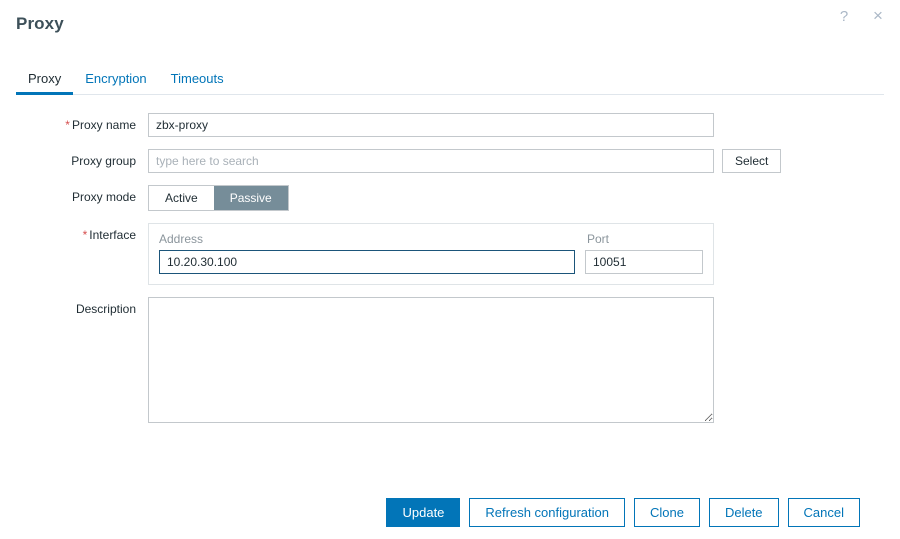  What do you see at coordinates (367, 262) in the screenshot?
I see `interface-address-input` at bounding box center [367, 262].